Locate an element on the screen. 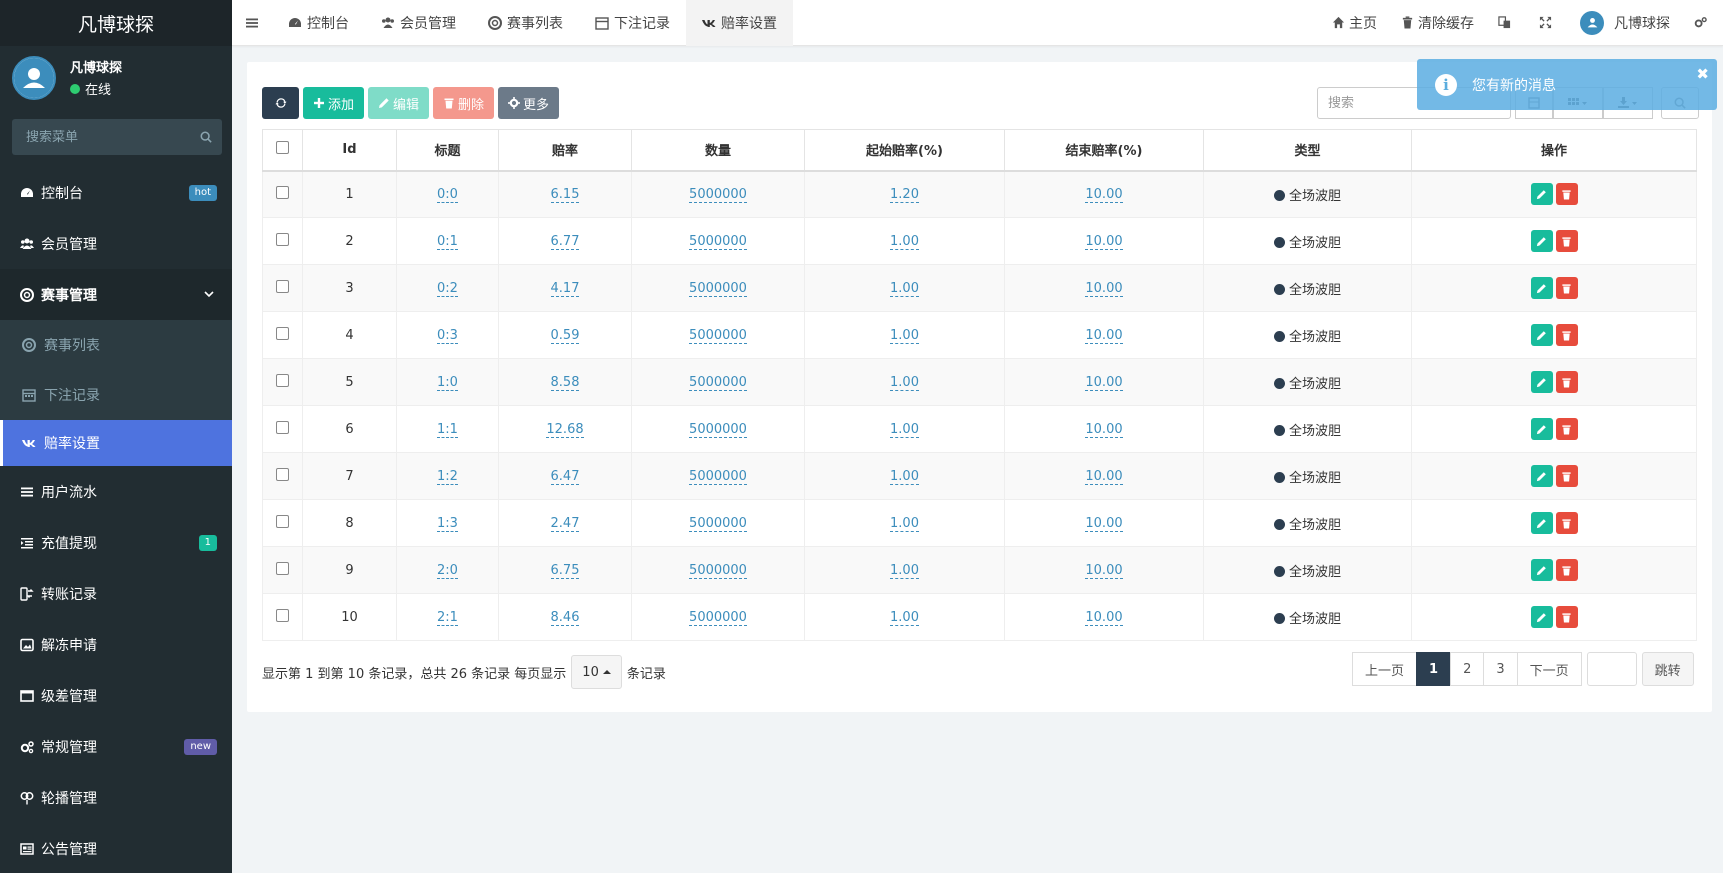  page-jump-button: 跳转 is located at coordinates (1667, 669).